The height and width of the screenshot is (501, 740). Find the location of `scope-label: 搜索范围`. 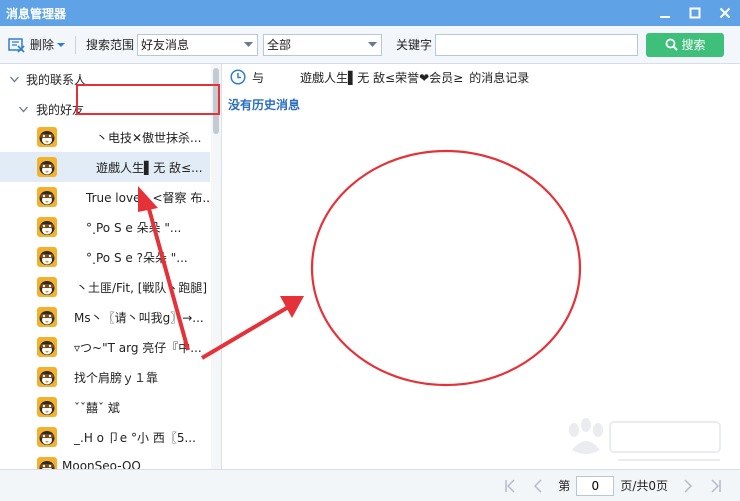

scope-label: 搜索范围 is located at coordinates (110, 45).